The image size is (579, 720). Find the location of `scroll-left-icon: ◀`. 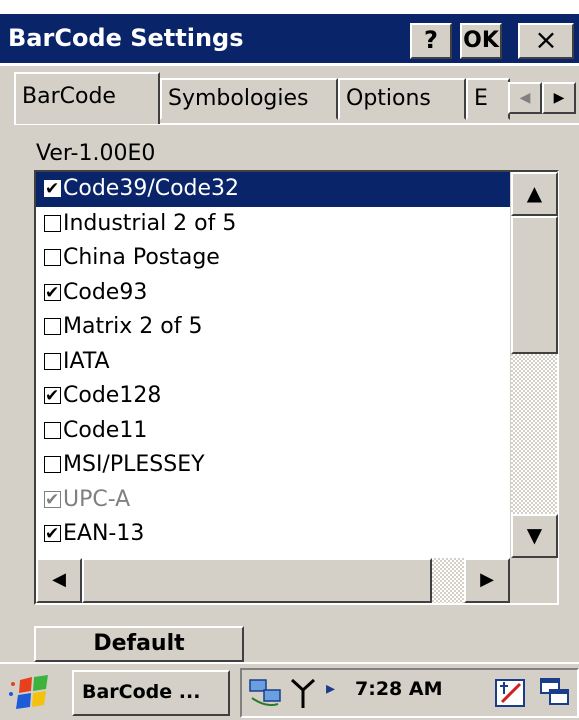

scroll-left-icon: ◀ is located at coordinates (59, 580).